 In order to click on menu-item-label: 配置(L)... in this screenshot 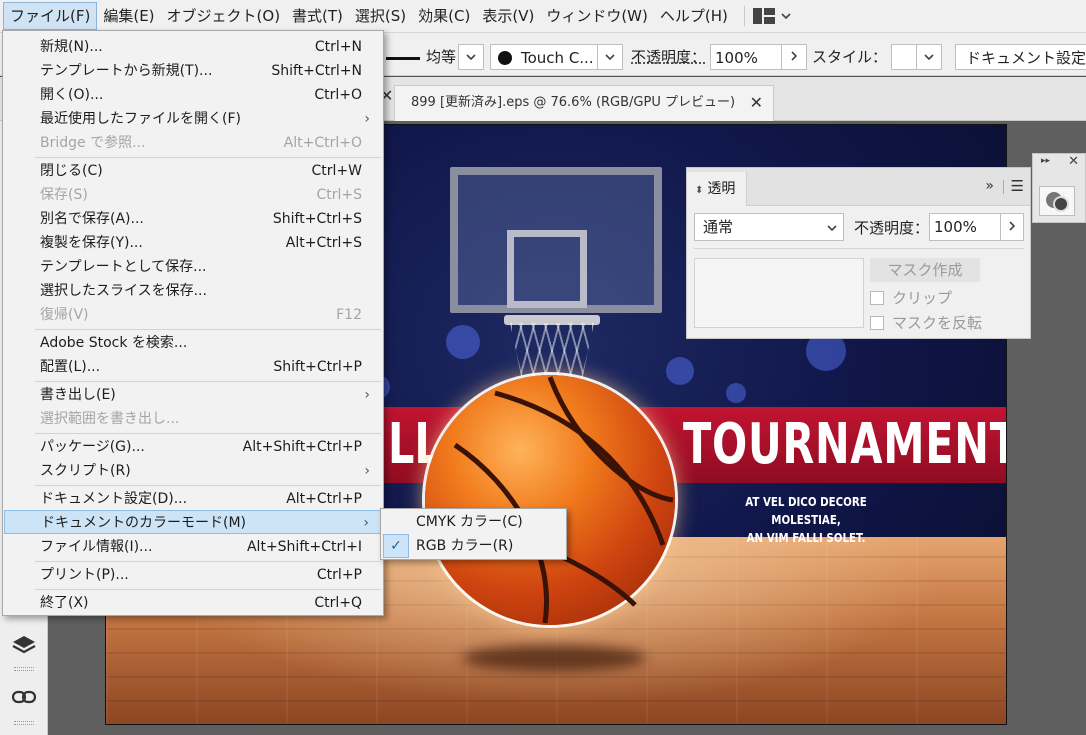, I will do `click(70, 367)`.